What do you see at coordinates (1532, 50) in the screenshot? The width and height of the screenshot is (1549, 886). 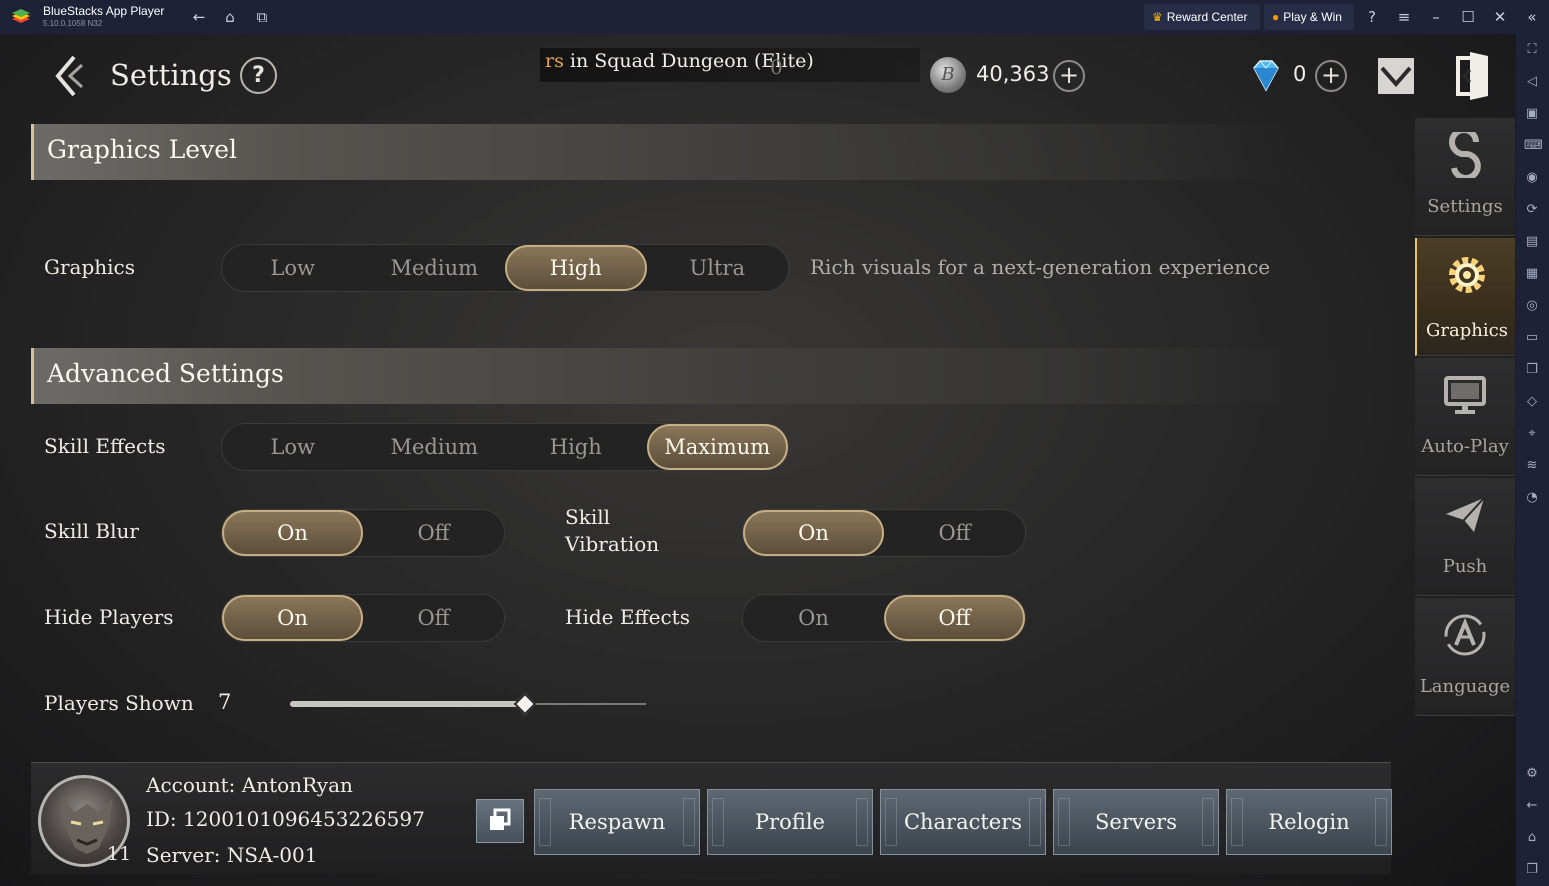 I see `fullscreen-icon: ⛶` at bounding box center [1532, 50].